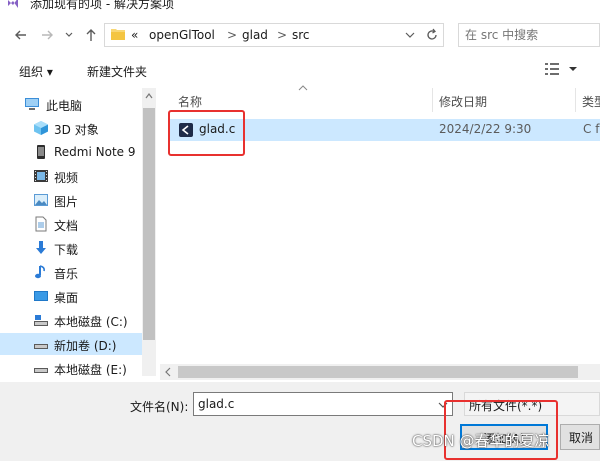 The width and height of the screenshot is (600, 461). Describe the element at coordinates (32, 104) in the screenshot. I see `computer-icon` at that location.